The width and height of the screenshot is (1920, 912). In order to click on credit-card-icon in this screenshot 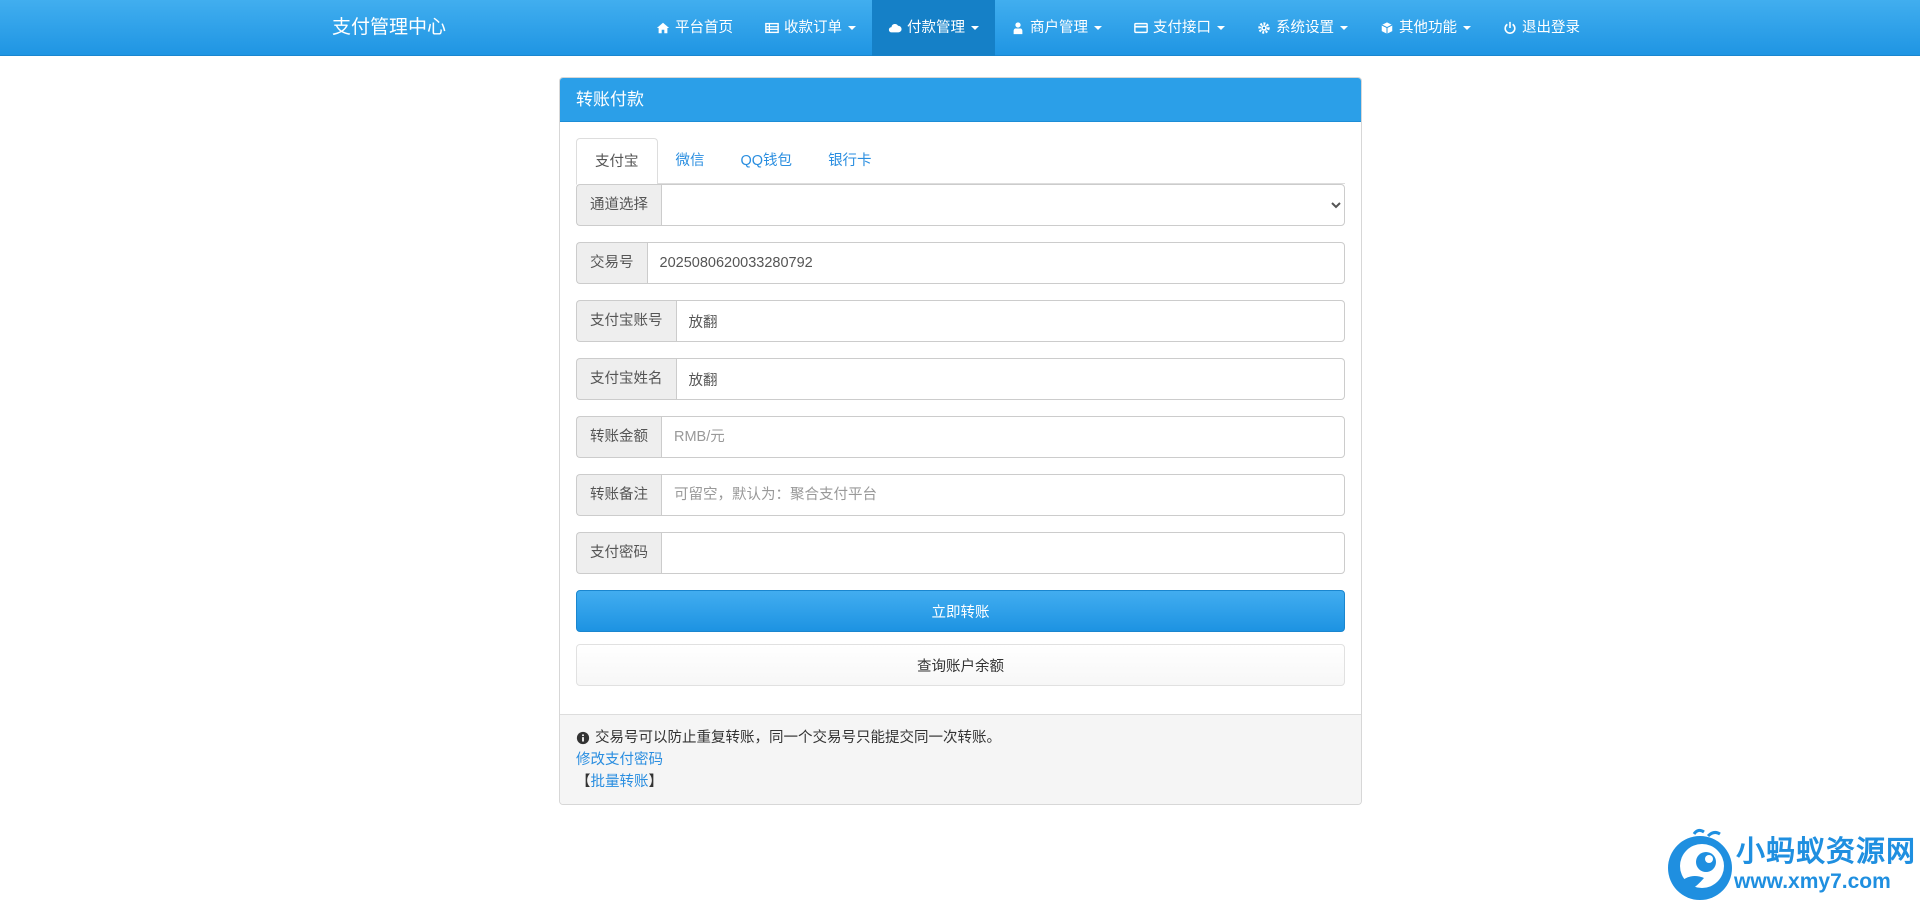, I will do `click(1141, 28)`.